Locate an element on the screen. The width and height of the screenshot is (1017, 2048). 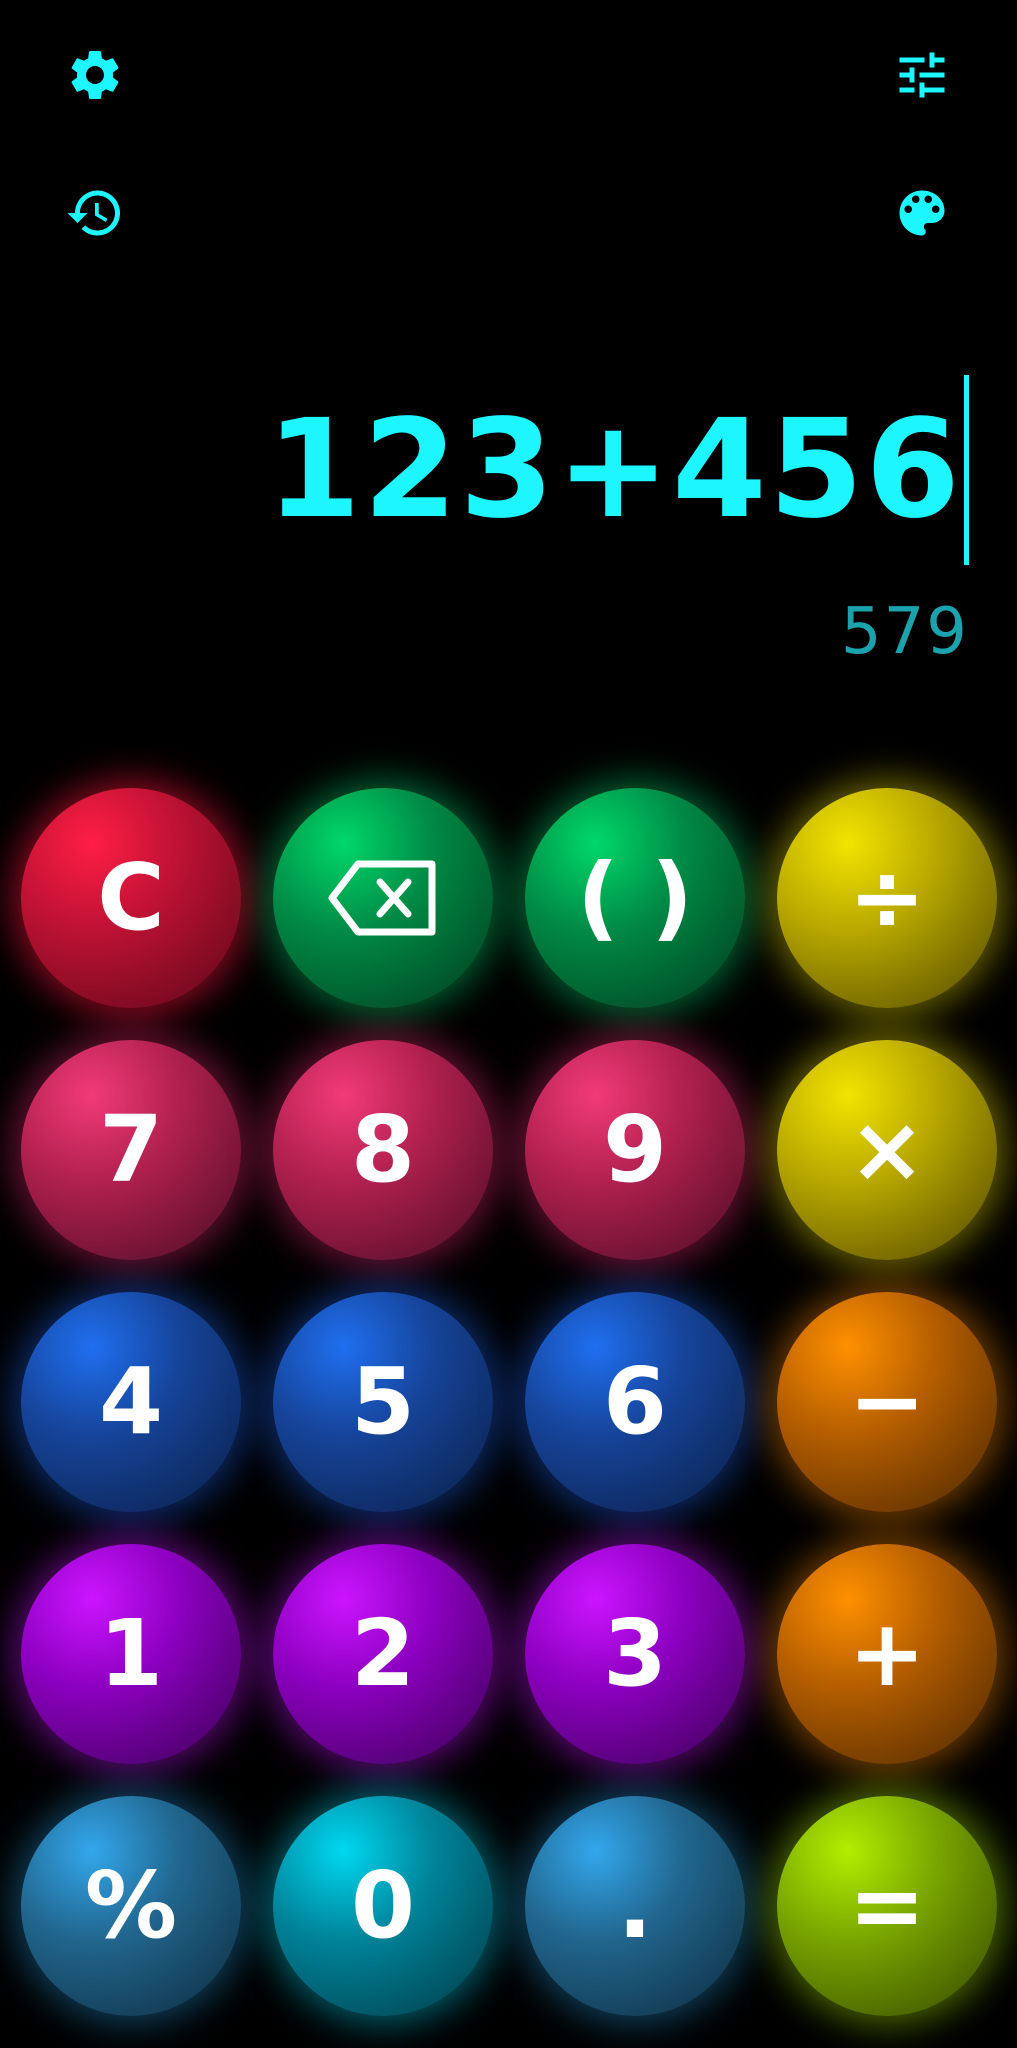
divide-button: ÷ is located at coordinates (887, 898).